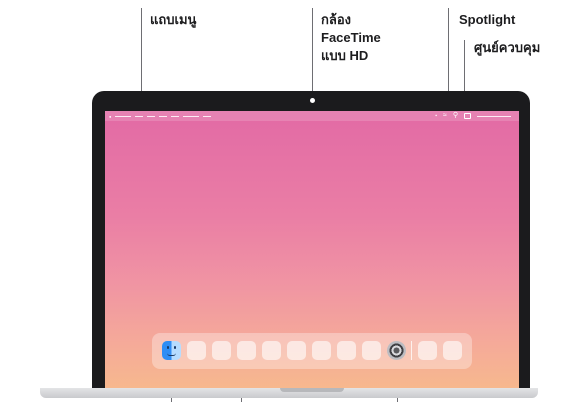 The width and height of the screenshot is (578, 402). What do you see at coordinates (171, 354) in the screenshot?
I see `finder-smile` at bounding box center [171, 354].